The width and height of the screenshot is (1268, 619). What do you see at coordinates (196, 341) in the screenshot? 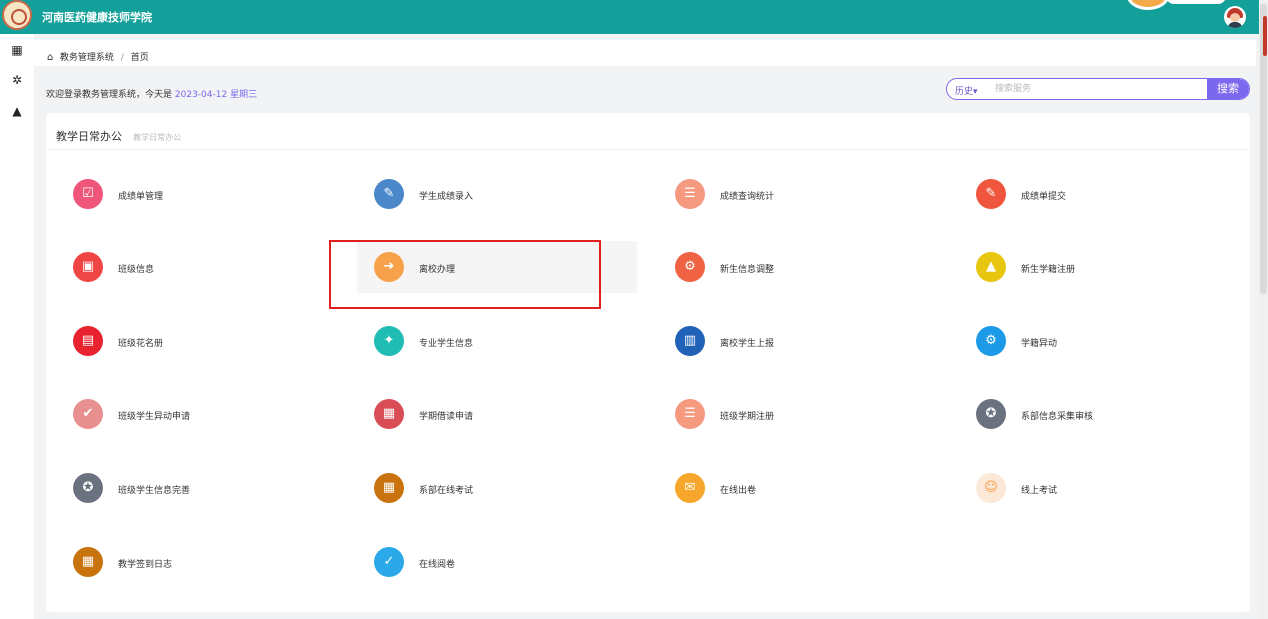
I see `service-tile: ▤ 班级花名册` at bounding box center [196, 341].